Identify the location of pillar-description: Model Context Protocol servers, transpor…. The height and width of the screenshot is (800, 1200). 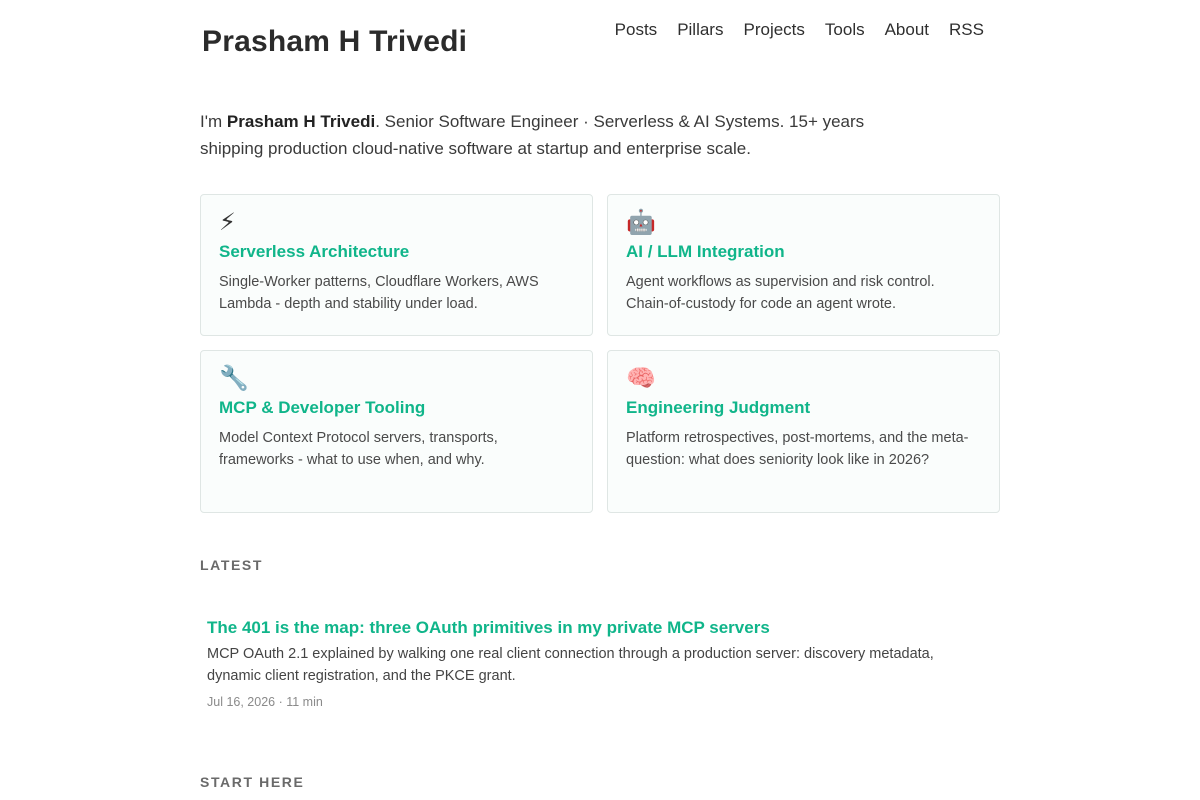
(358, 449).